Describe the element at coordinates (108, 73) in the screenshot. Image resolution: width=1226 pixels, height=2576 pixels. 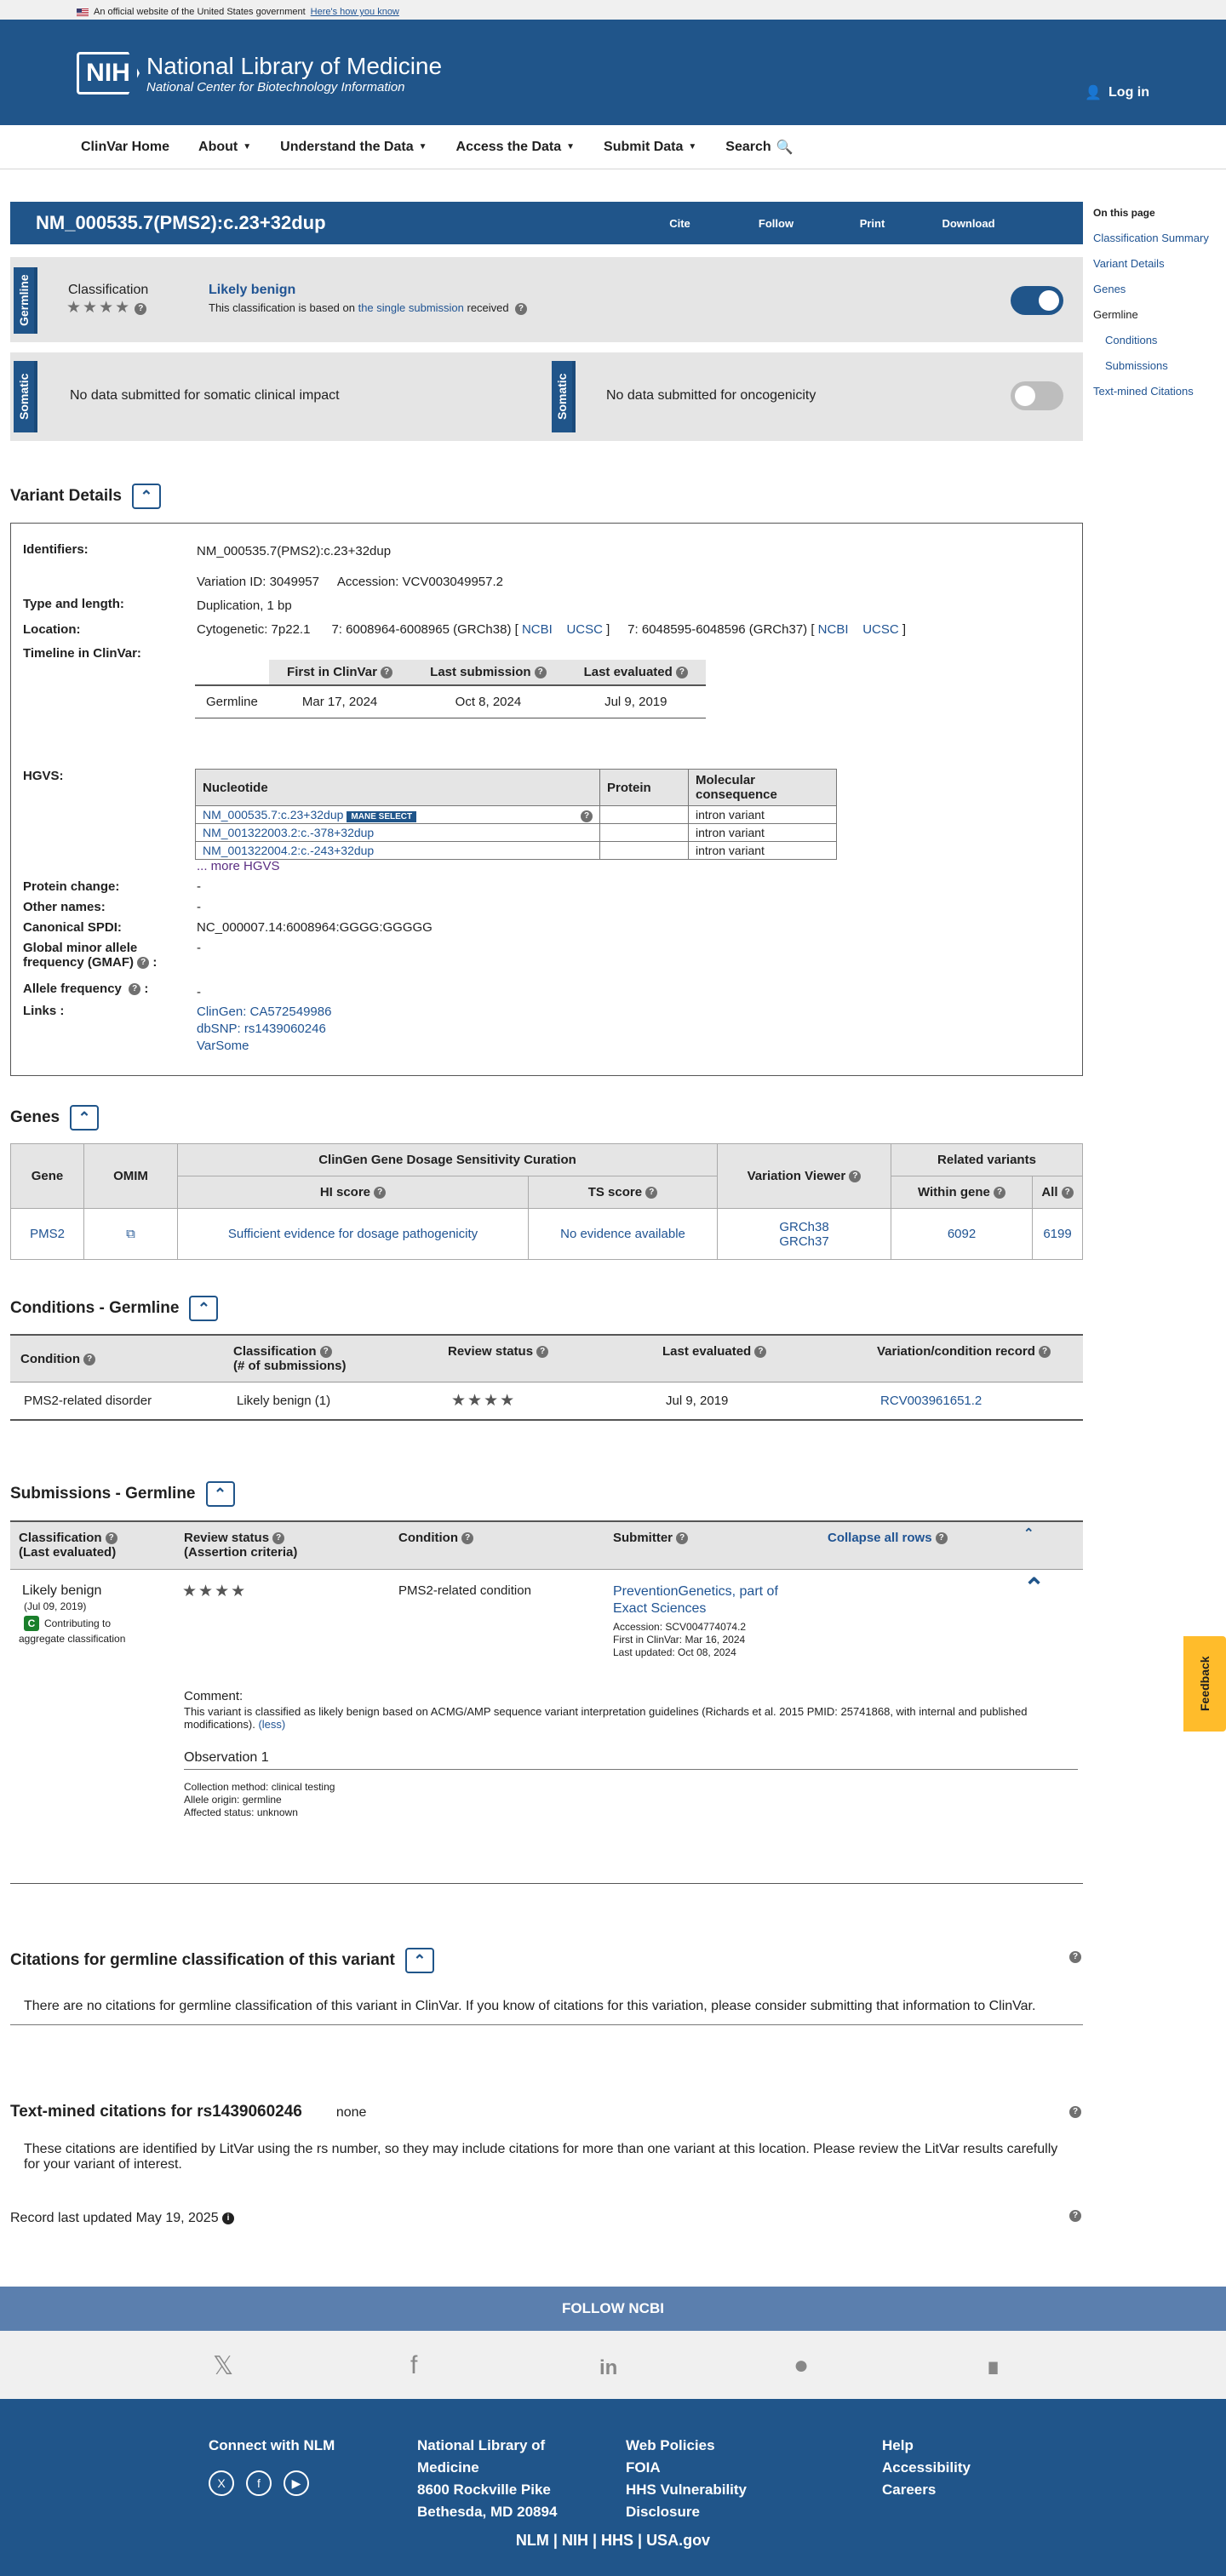
I see `nih-logo-icon: NIH` at that location.